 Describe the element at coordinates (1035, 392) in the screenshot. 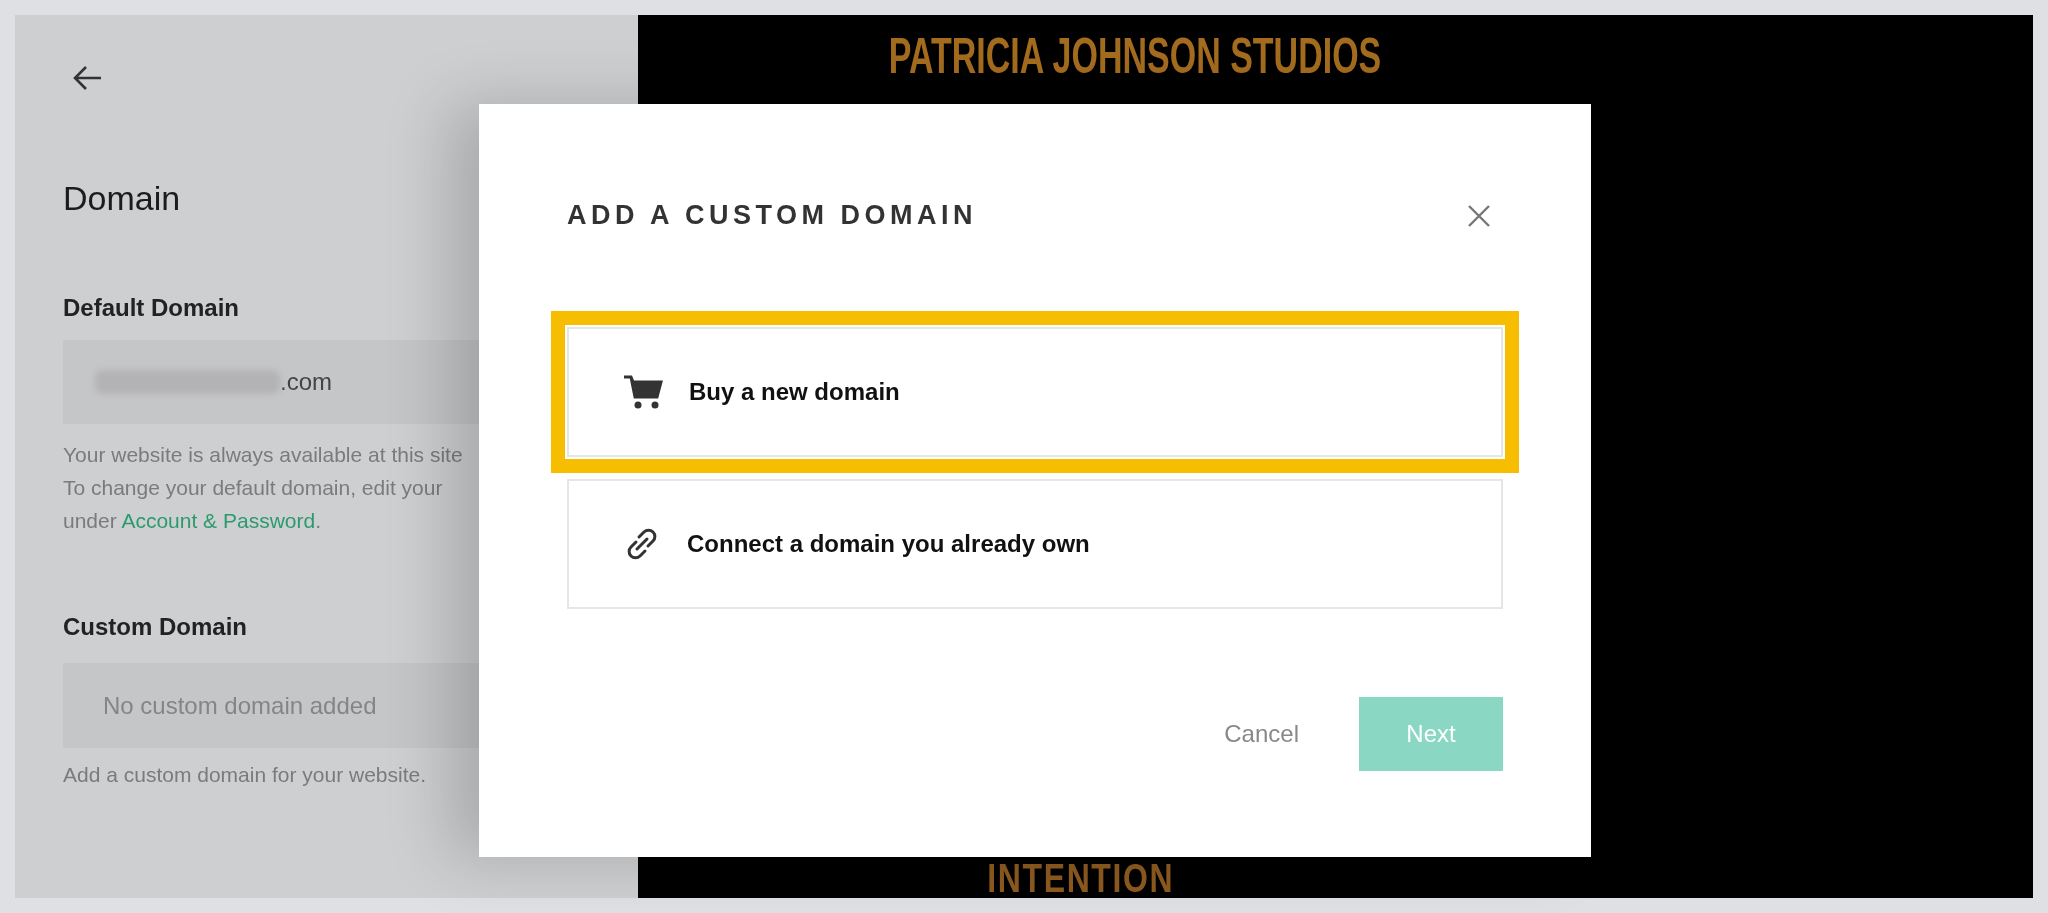

I see `domain-option: Buy a new domain` at that location.